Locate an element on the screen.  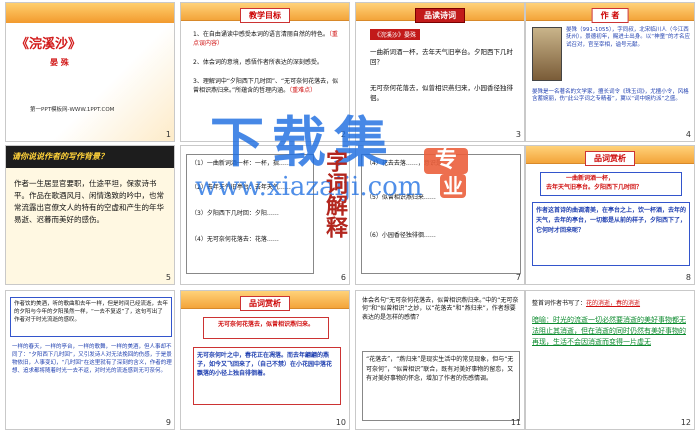
slide-number: 11 is located at coordinates (515, 422).